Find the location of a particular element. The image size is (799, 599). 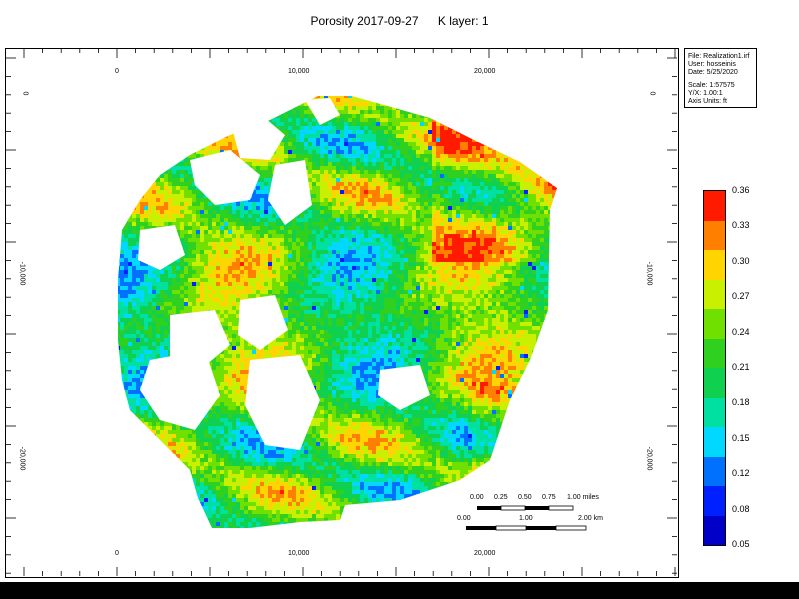

scale-miles-2: 0.50 is located at coordinates (525, 497).